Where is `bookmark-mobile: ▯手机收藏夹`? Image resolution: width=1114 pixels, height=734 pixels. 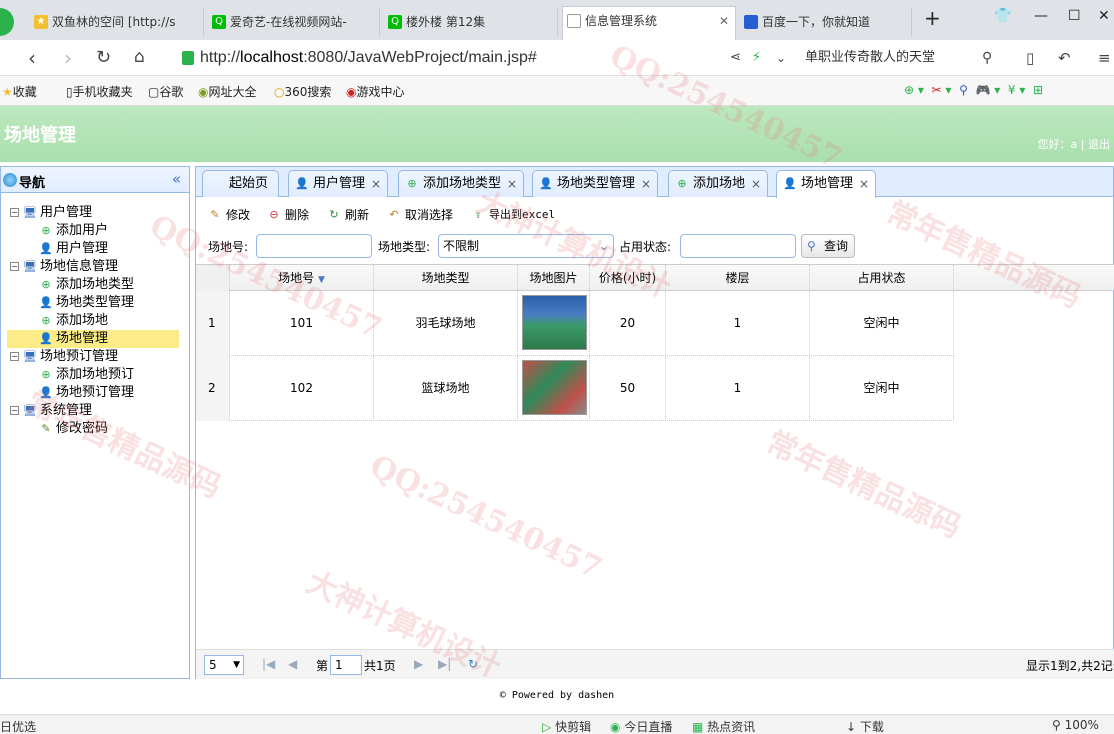
bookmark-mobile: ▯手机收藏夹 is located at coordinates (99, 91).